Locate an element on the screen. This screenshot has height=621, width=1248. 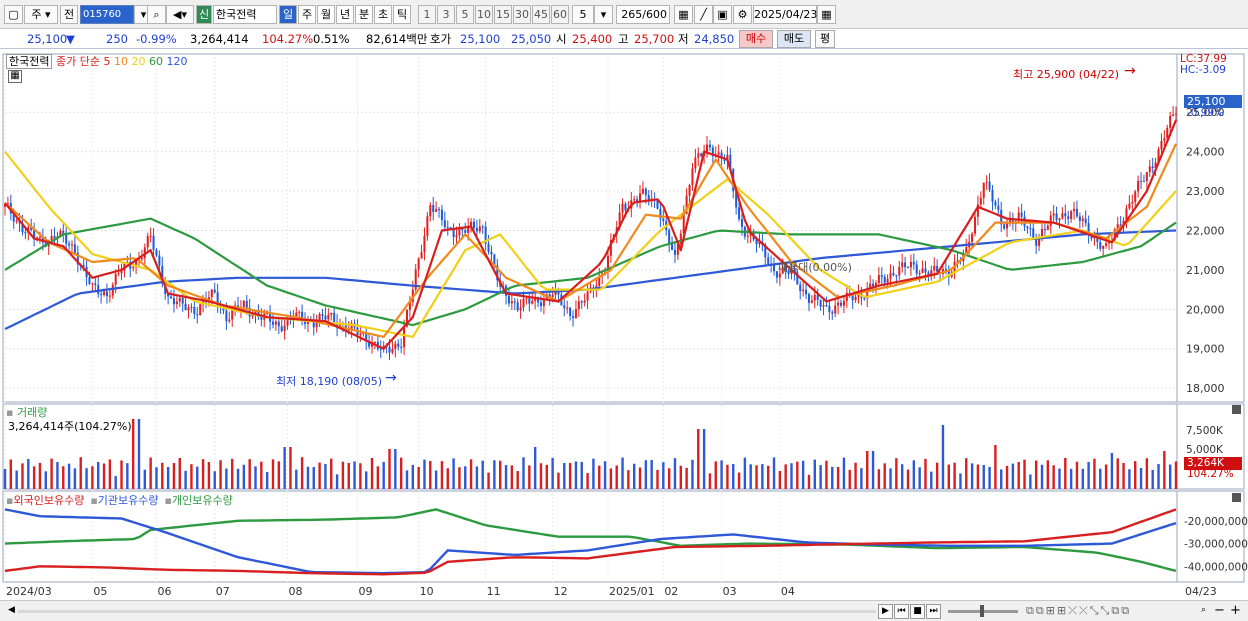
count-field: 265/600 is located at coordinates (643, 14).